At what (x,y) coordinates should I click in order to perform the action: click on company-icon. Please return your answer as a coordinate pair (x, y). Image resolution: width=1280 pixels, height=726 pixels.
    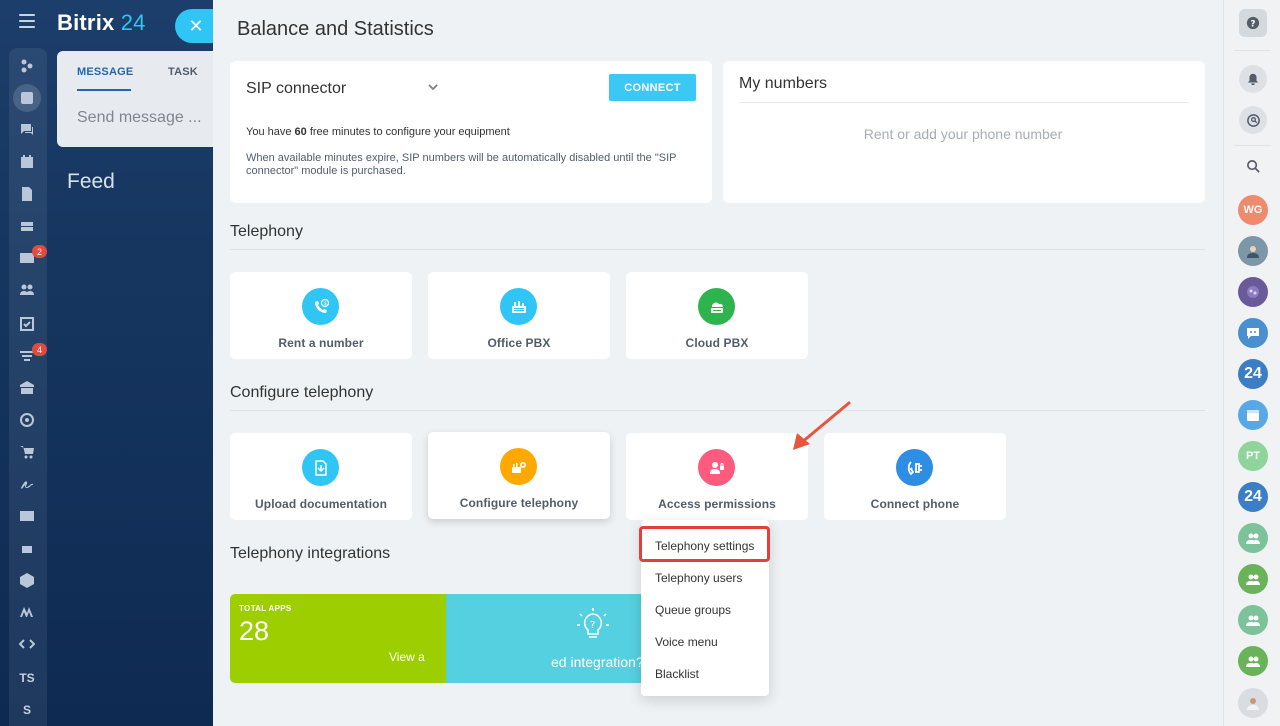
    Looking at the image, I should click on (27, 388).